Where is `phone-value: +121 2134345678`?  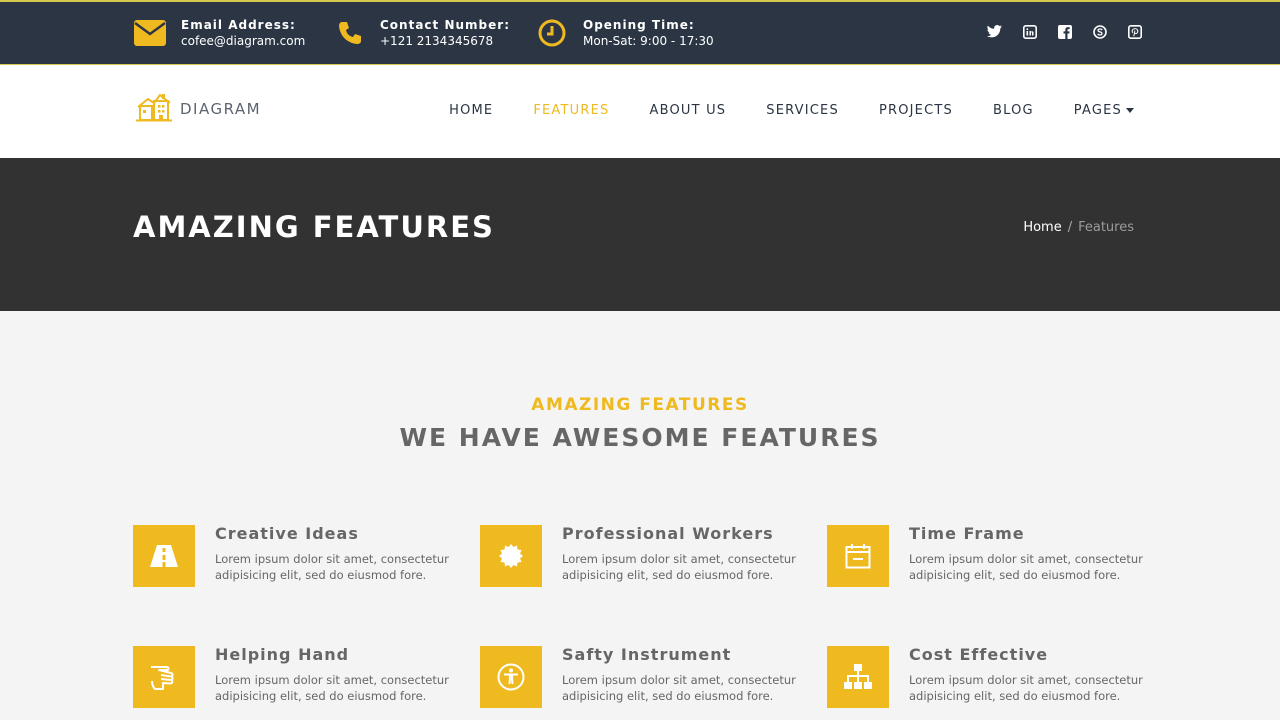
phone-value: +121 2134345678 is located at coordinates (445, 41).